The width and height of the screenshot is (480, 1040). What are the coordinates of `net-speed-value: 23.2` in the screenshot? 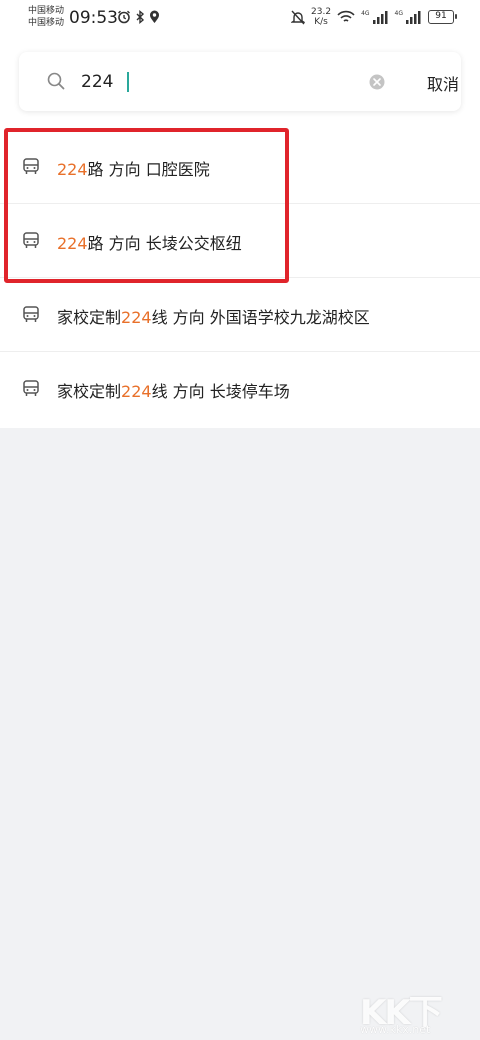 It's located at (321, 12).